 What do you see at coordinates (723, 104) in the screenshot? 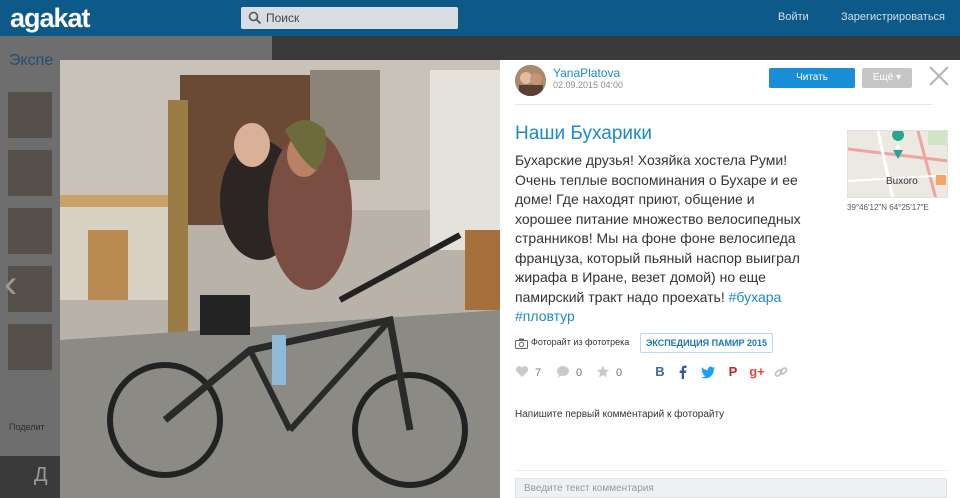
I see `header-divider` at bounding box center [723, 104].